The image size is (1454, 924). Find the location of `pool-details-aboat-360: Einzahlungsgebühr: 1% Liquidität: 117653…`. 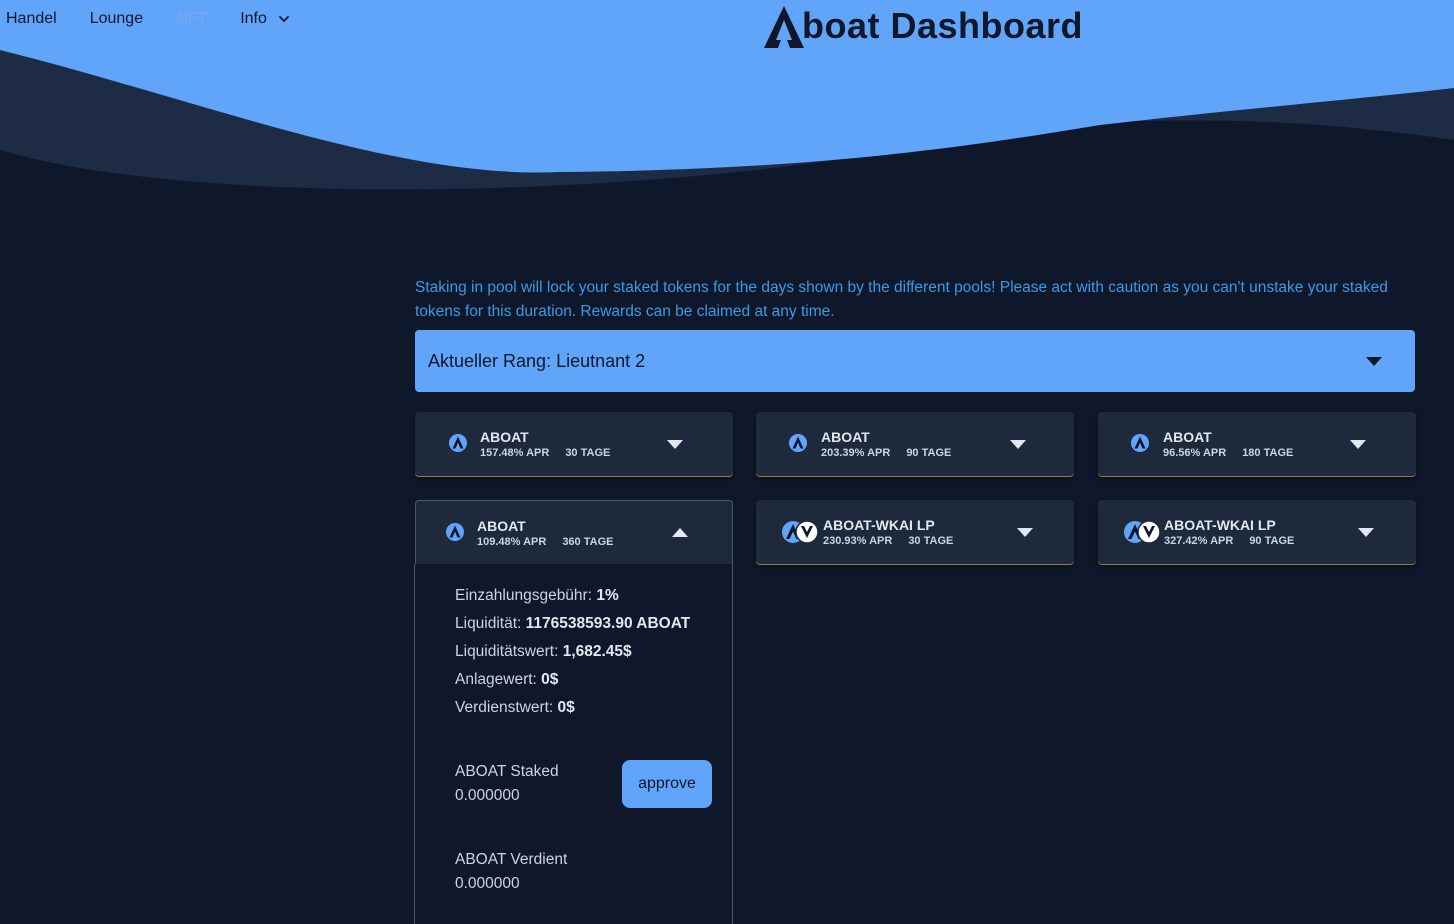

pool-details-aboat-360: Einzahlungsgebühr: 1% Liquidität: 117653… is located at coordinates (573, 744).